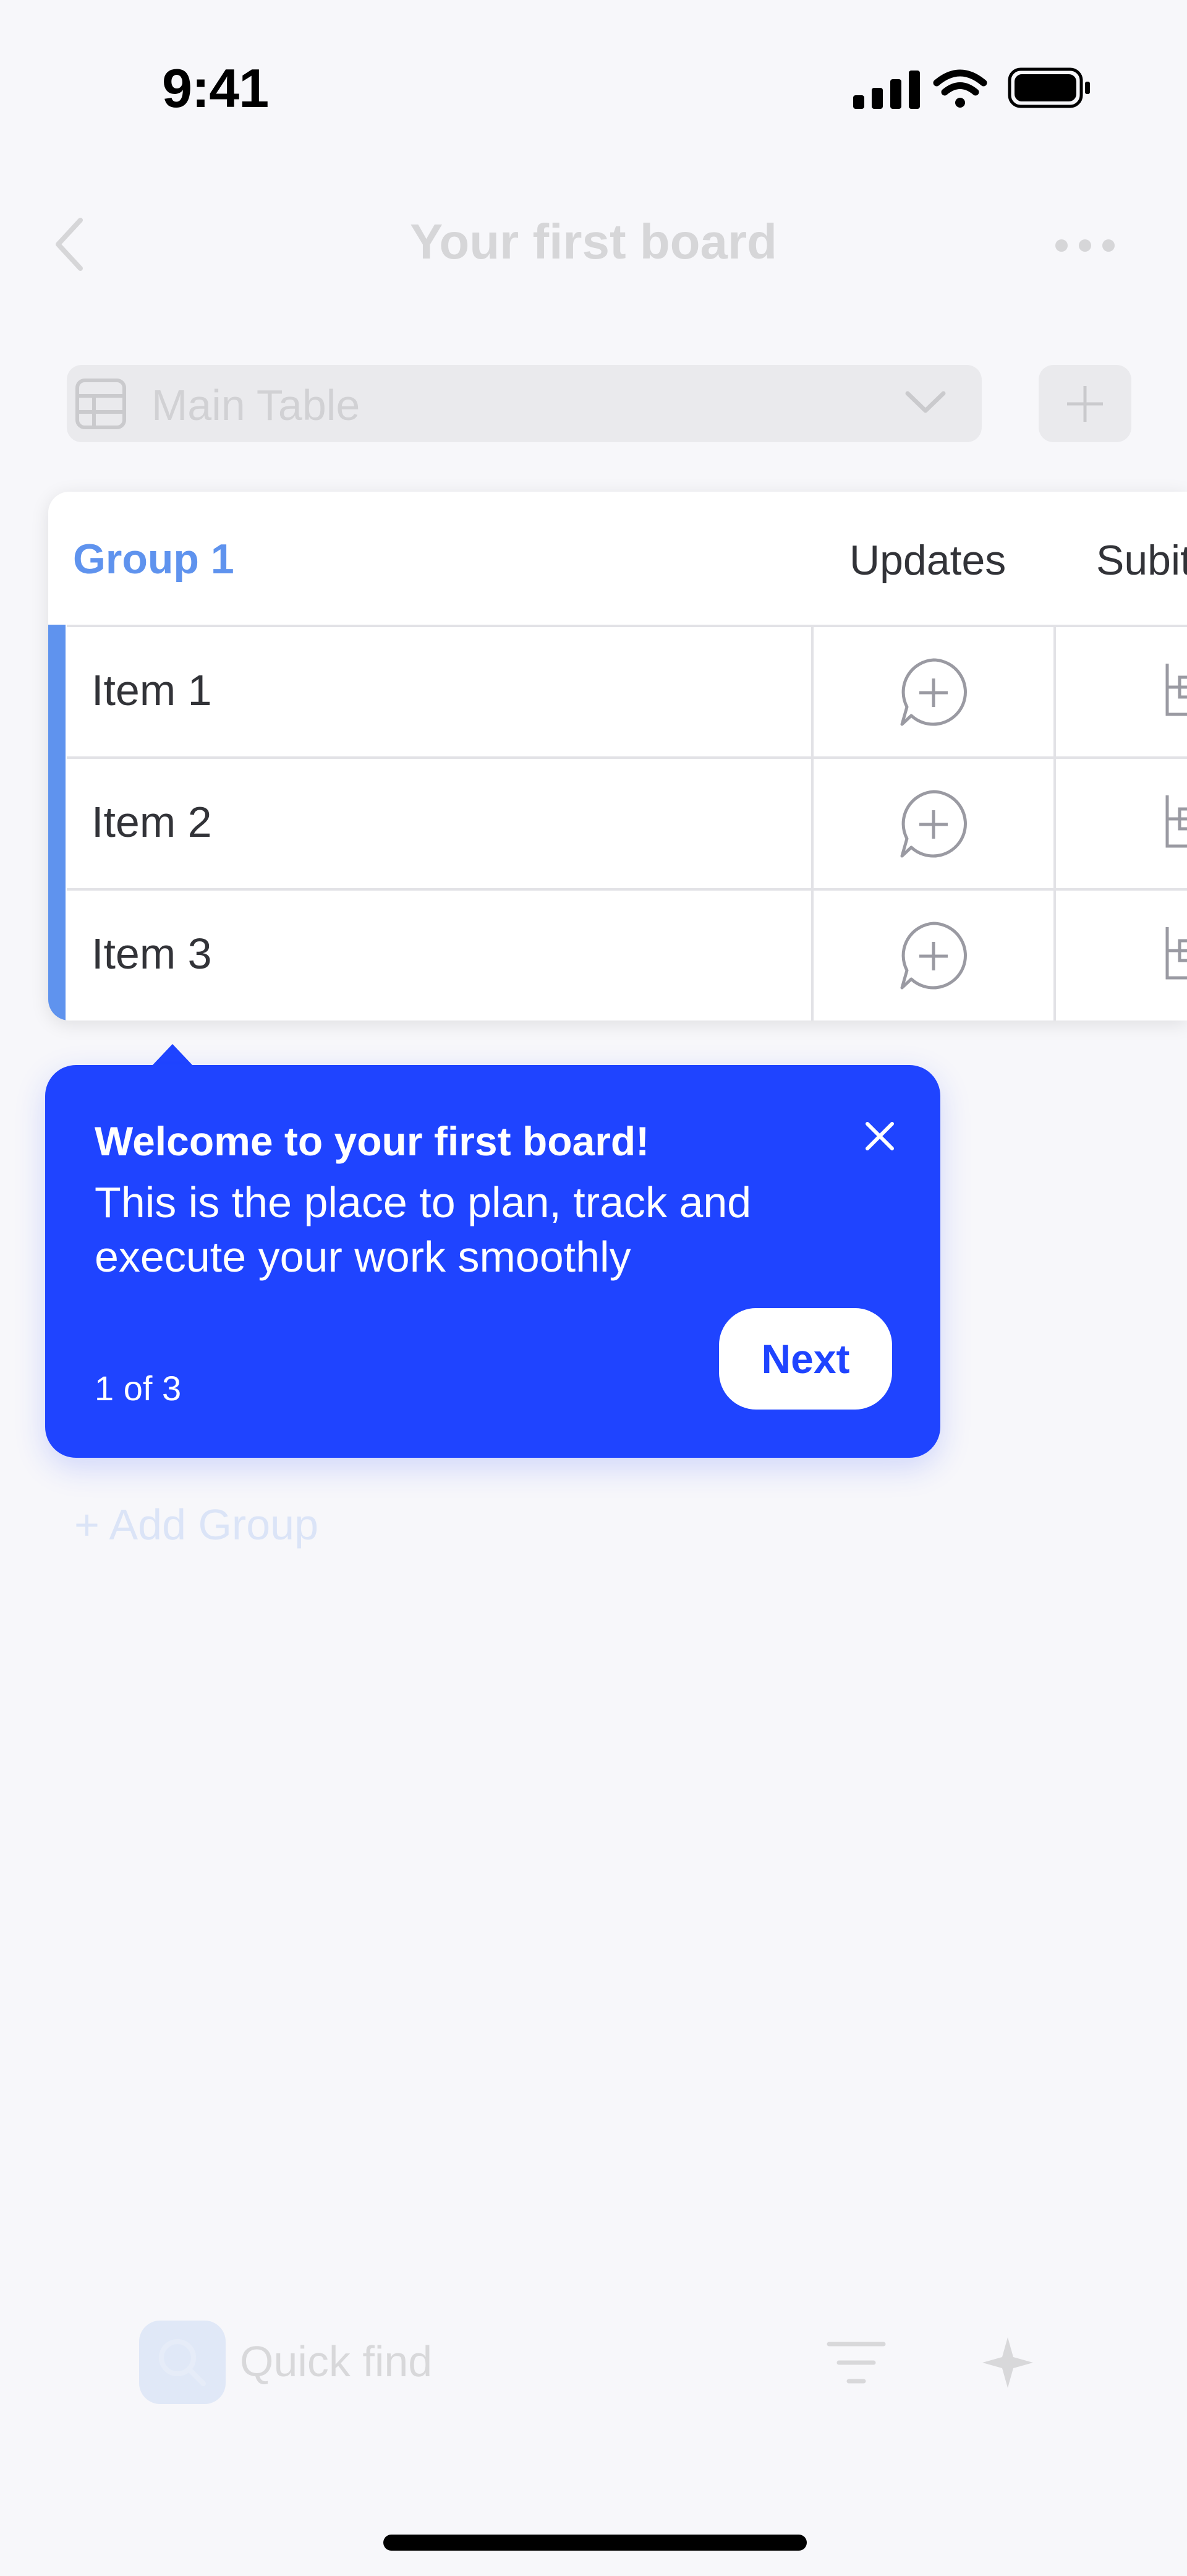 Image resolution: width=1187 pixels, height=2576 pixels. I want to click on item-name: Item 3, so click(152, 953).